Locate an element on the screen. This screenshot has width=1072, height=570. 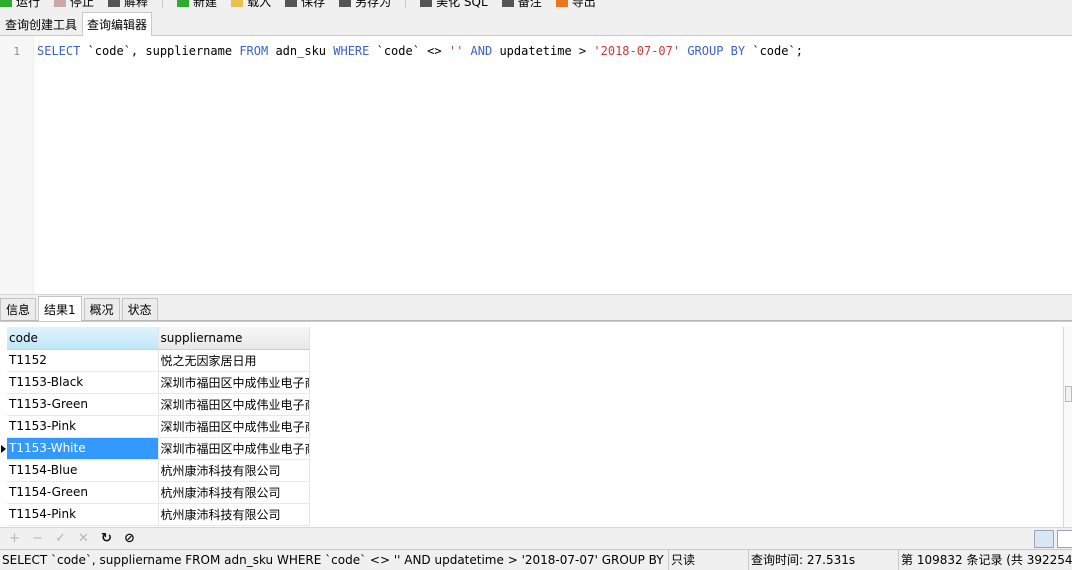
result-tab-bar: 信息 结果1 概况 状态 is located at coordinates (536, 307).